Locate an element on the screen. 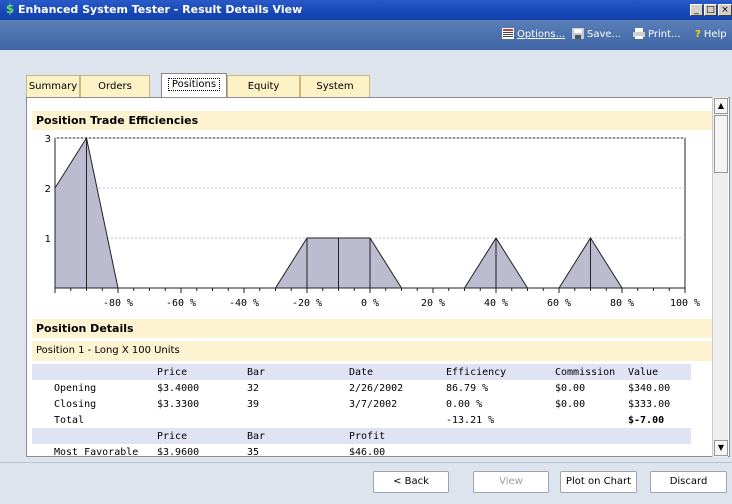 The width and height of the screenshot is (732, 504). discard-button: Discard is located at coordinates (688, 482).